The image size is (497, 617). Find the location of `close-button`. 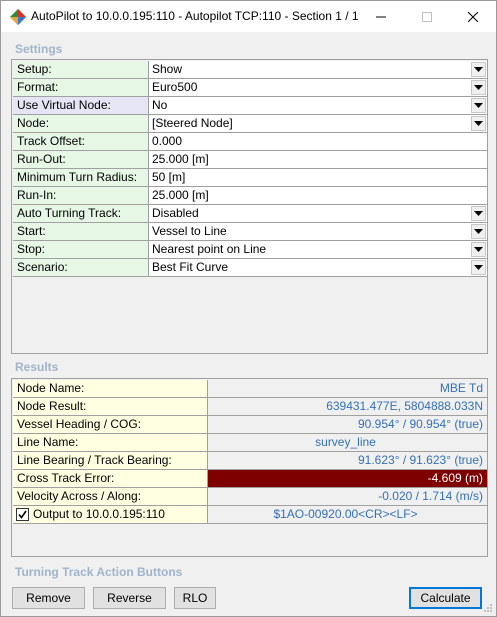

close-button is located at coordinates (473, 16).